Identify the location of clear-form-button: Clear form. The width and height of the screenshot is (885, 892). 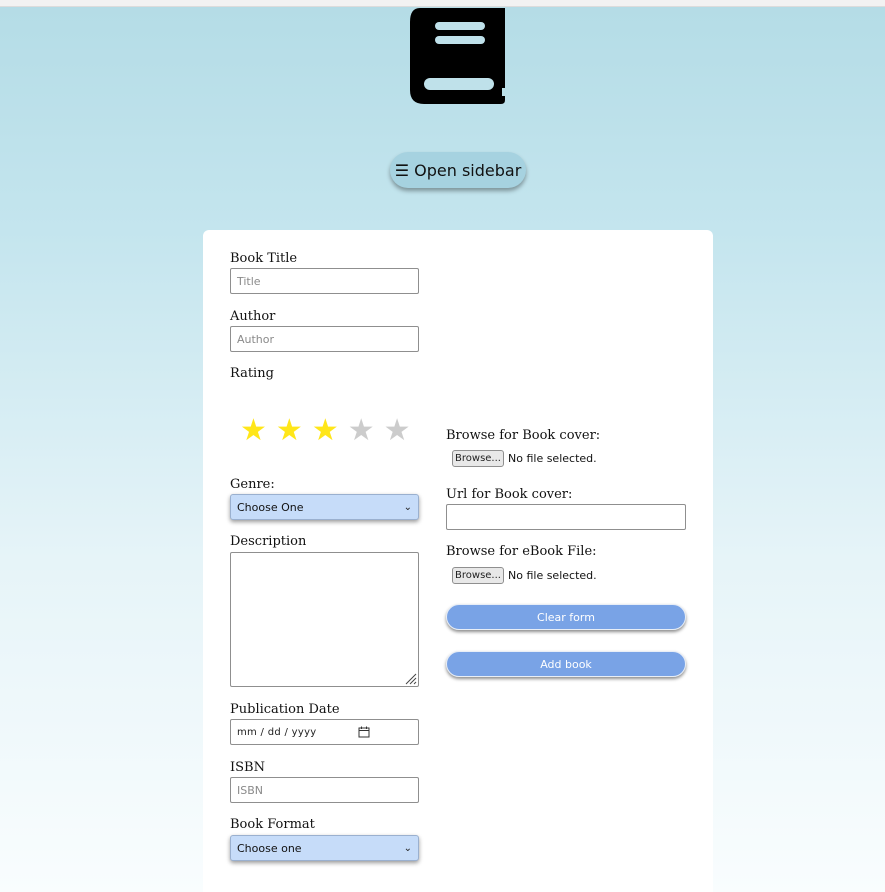
(566, 617).